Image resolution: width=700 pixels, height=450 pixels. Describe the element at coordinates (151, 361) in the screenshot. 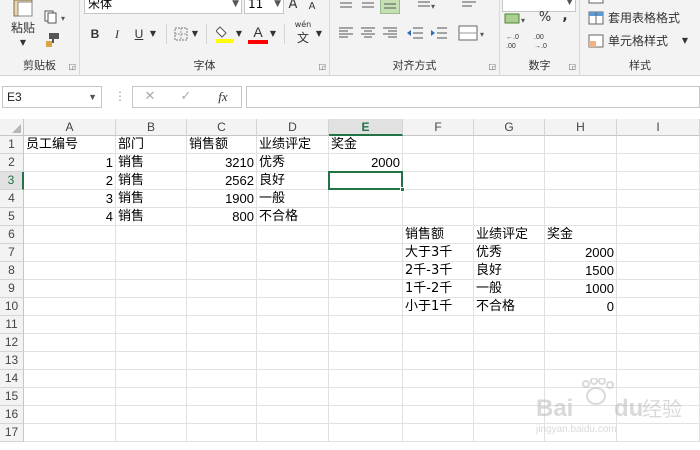

I see `cell-b13` at that location.